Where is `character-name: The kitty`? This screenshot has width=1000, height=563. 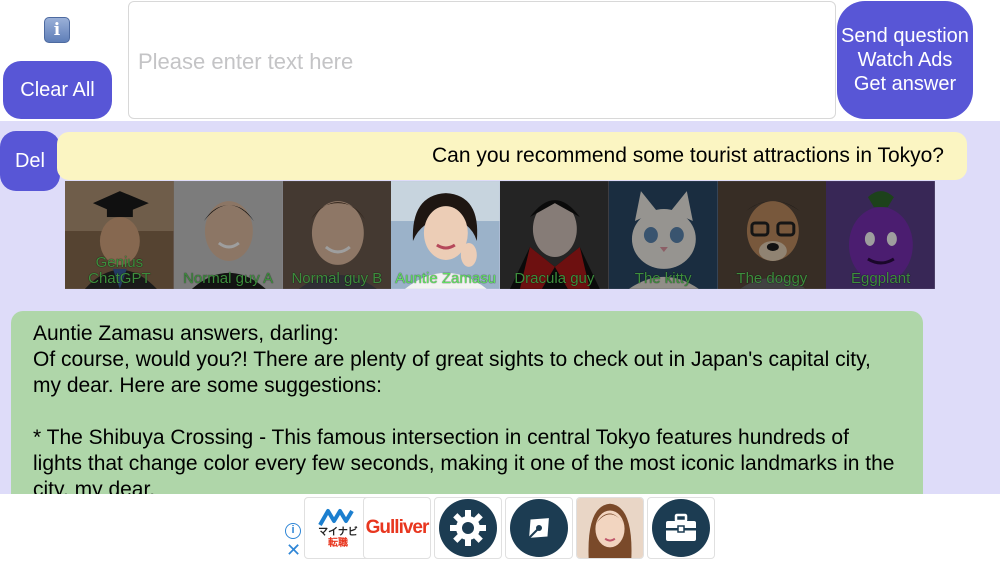
character-name: The kitty is located at coordinates (663, 278).